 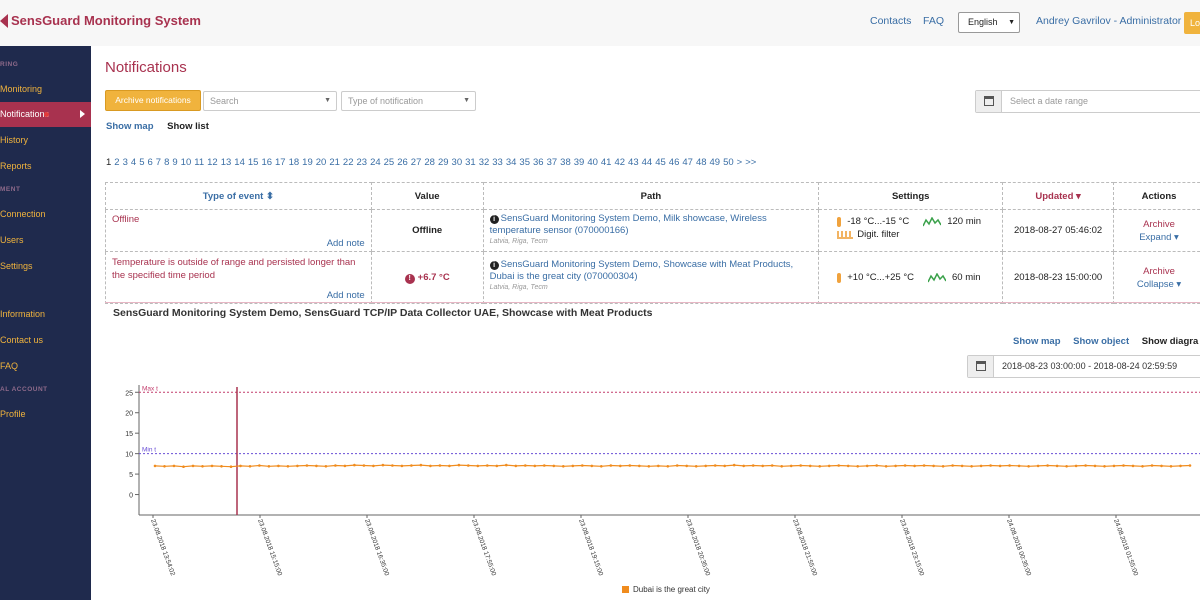 What do you see at coordinates (239, 162) in the screenshot?
I see `page-link: 14` at bounding box center [239, 162].